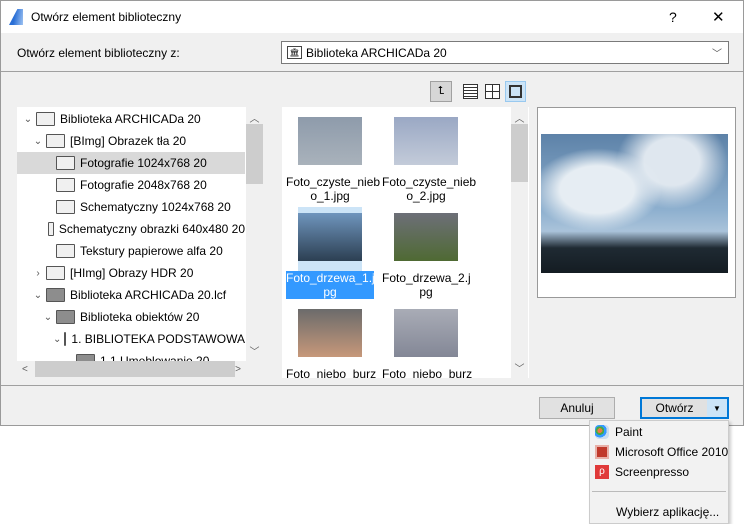  I want to click on chevron-down-icon: ﹀, so click(717, 54).